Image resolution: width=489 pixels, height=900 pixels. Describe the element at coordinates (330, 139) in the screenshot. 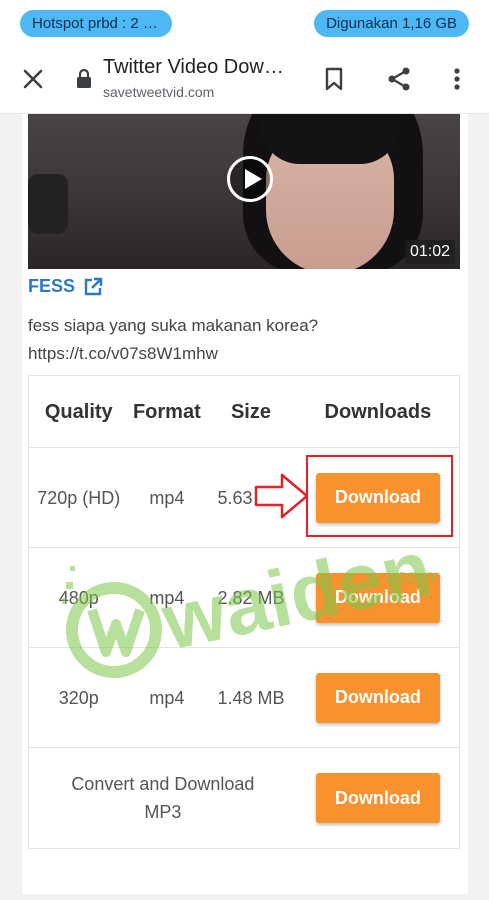

I see `thumbnail-bangs` at that location.